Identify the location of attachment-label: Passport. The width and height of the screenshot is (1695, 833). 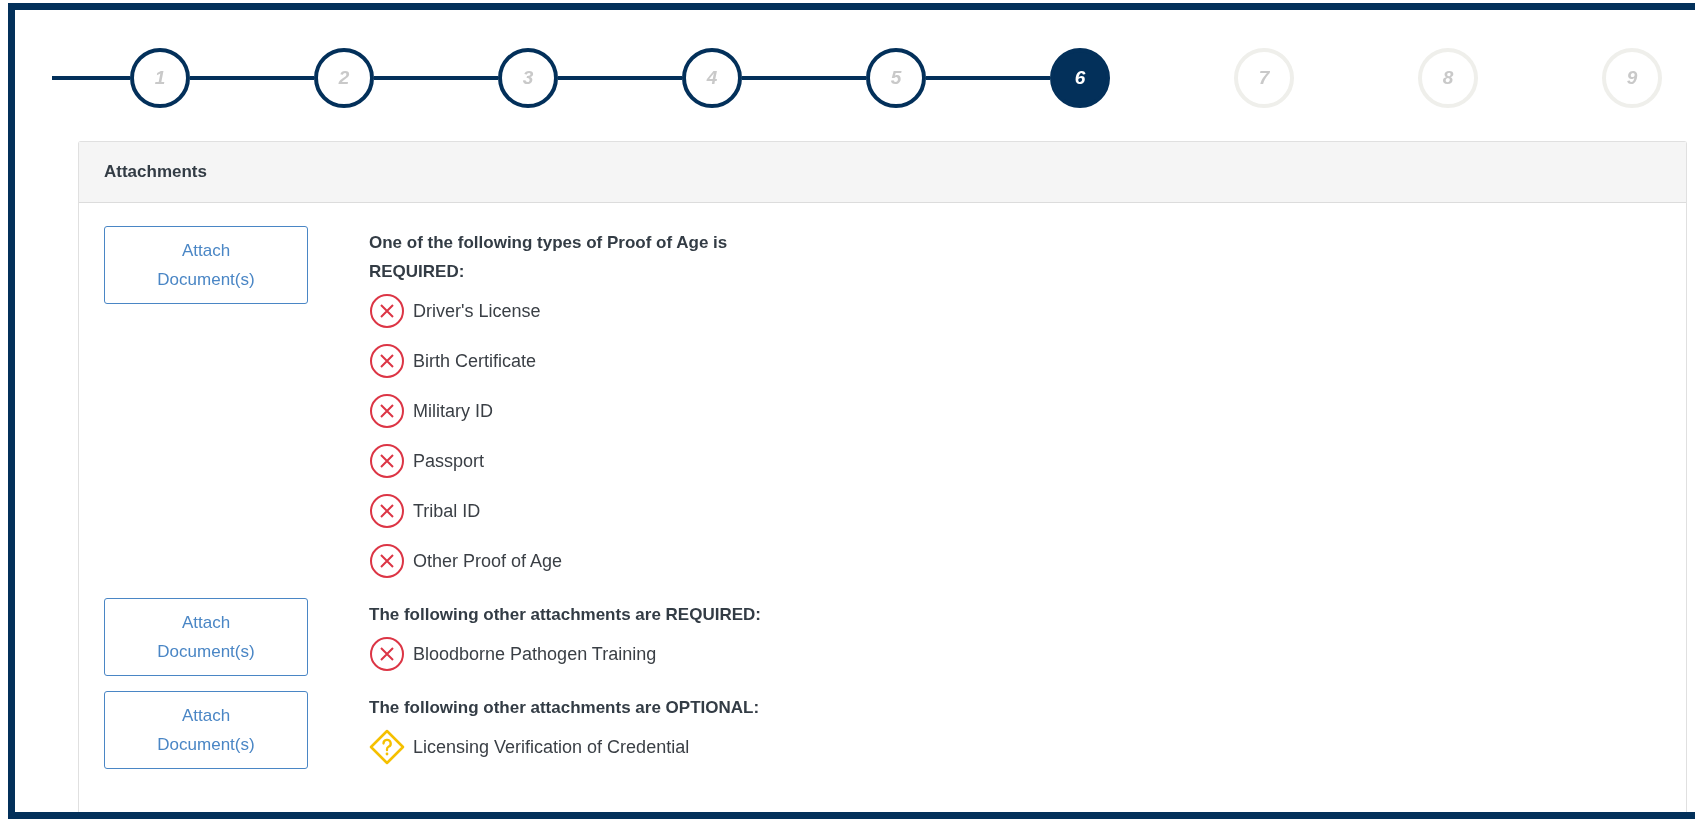
(449, 461).